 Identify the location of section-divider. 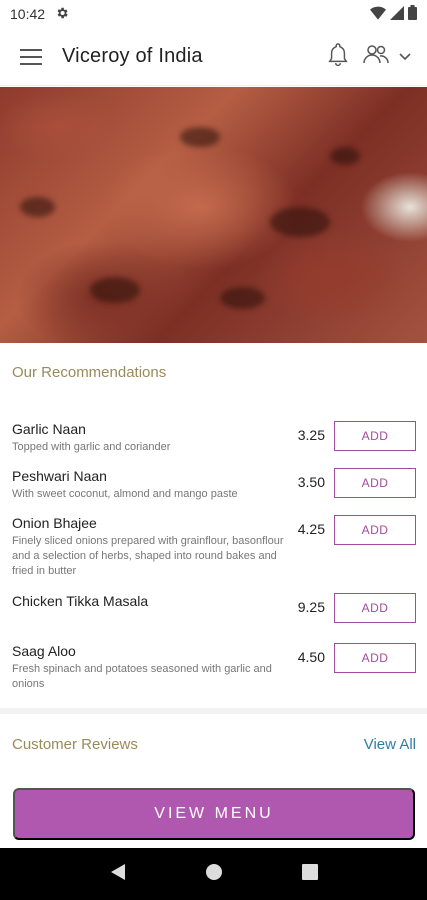
(213, 711).